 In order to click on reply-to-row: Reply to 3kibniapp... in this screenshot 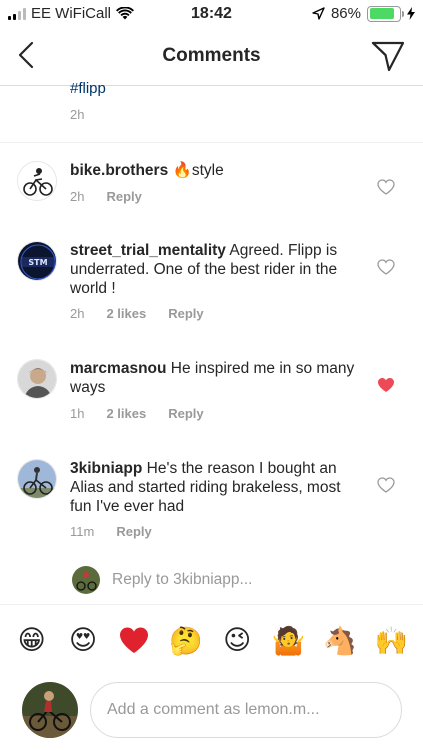, I will do `click(162, 580)`.